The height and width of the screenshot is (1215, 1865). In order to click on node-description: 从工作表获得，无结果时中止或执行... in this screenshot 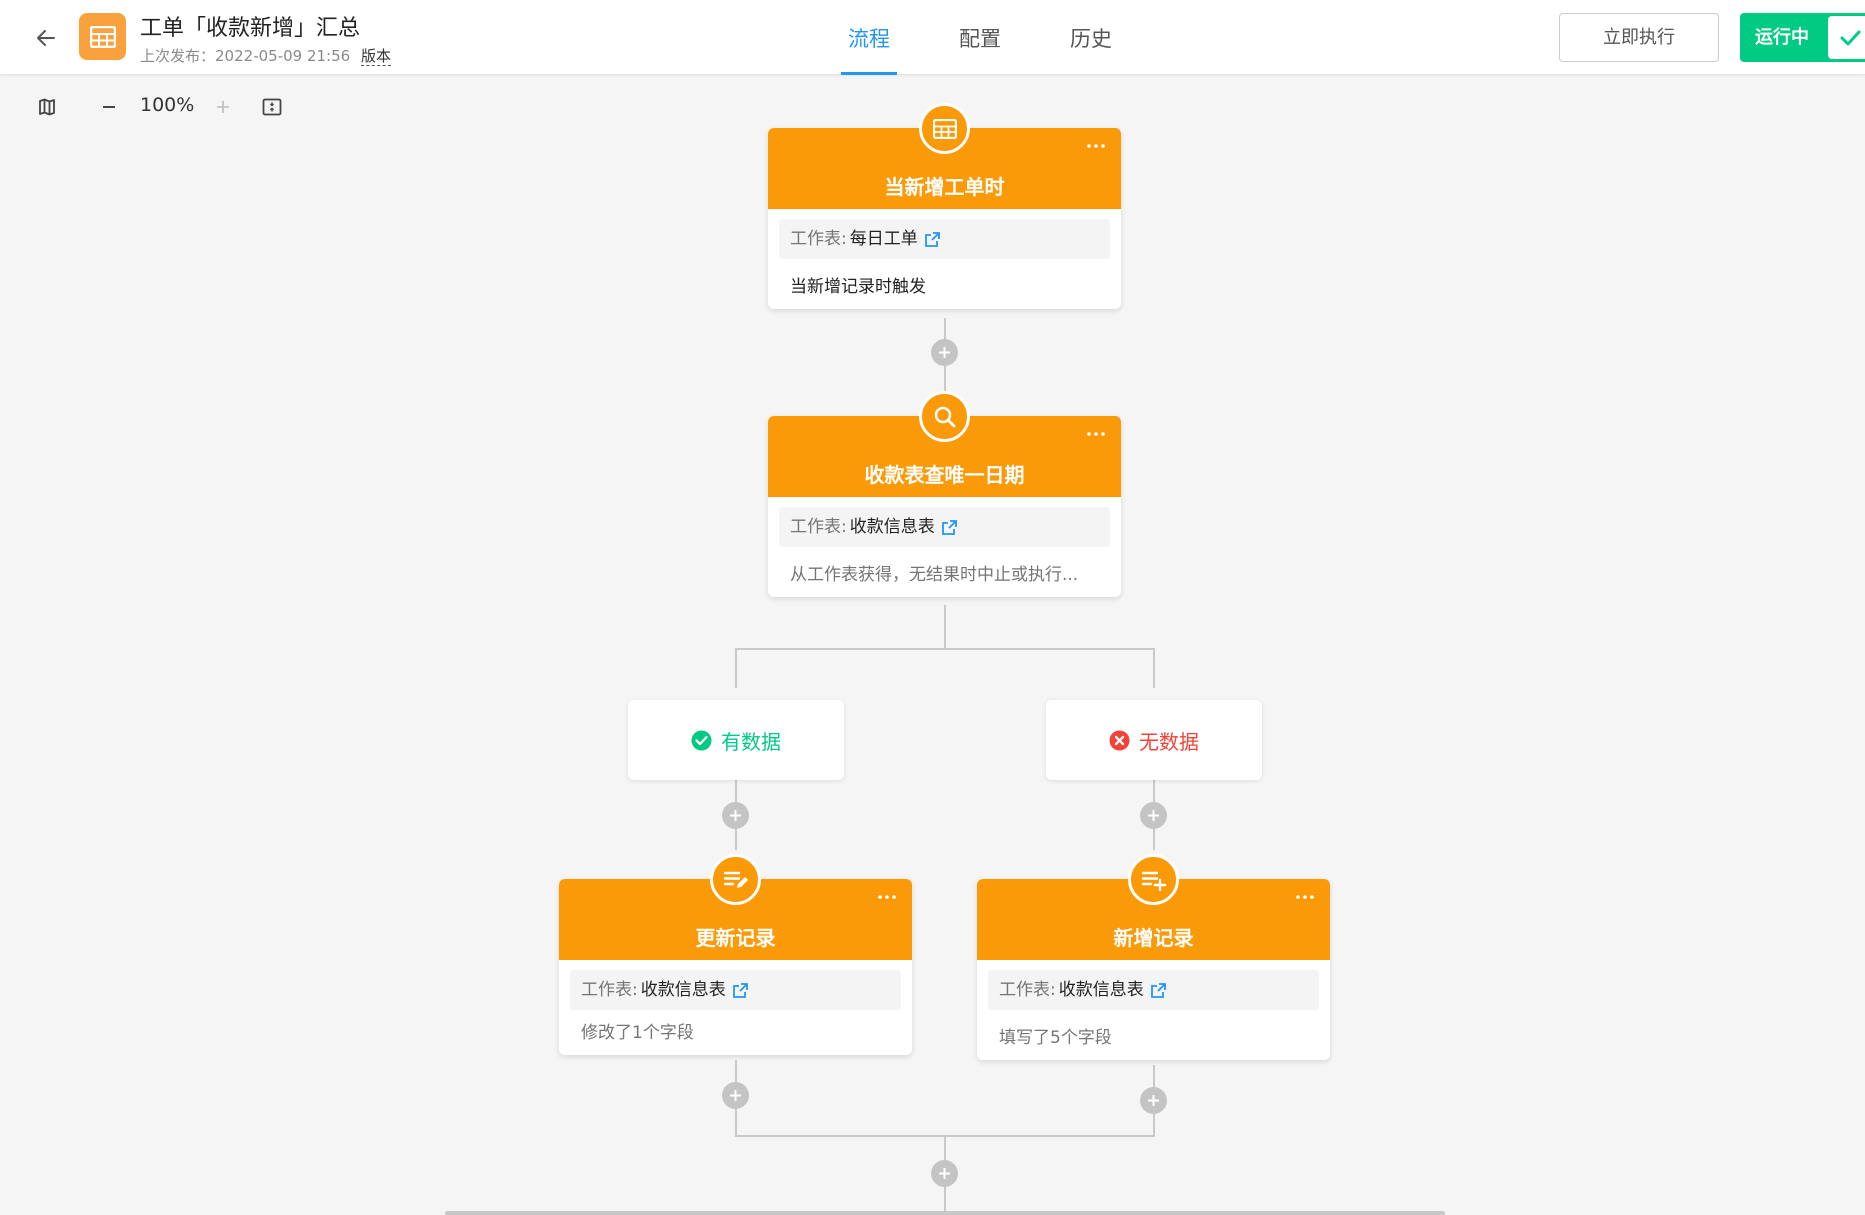, I will do `click(934, 575)`.